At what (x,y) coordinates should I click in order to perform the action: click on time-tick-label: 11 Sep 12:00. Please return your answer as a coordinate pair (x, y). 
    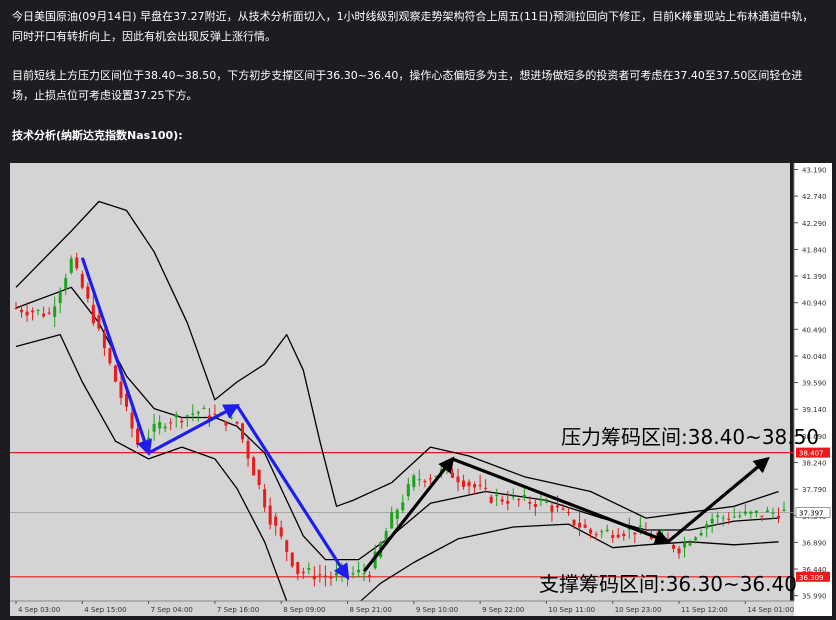
    Looking at the image, I should click on (704, 610).